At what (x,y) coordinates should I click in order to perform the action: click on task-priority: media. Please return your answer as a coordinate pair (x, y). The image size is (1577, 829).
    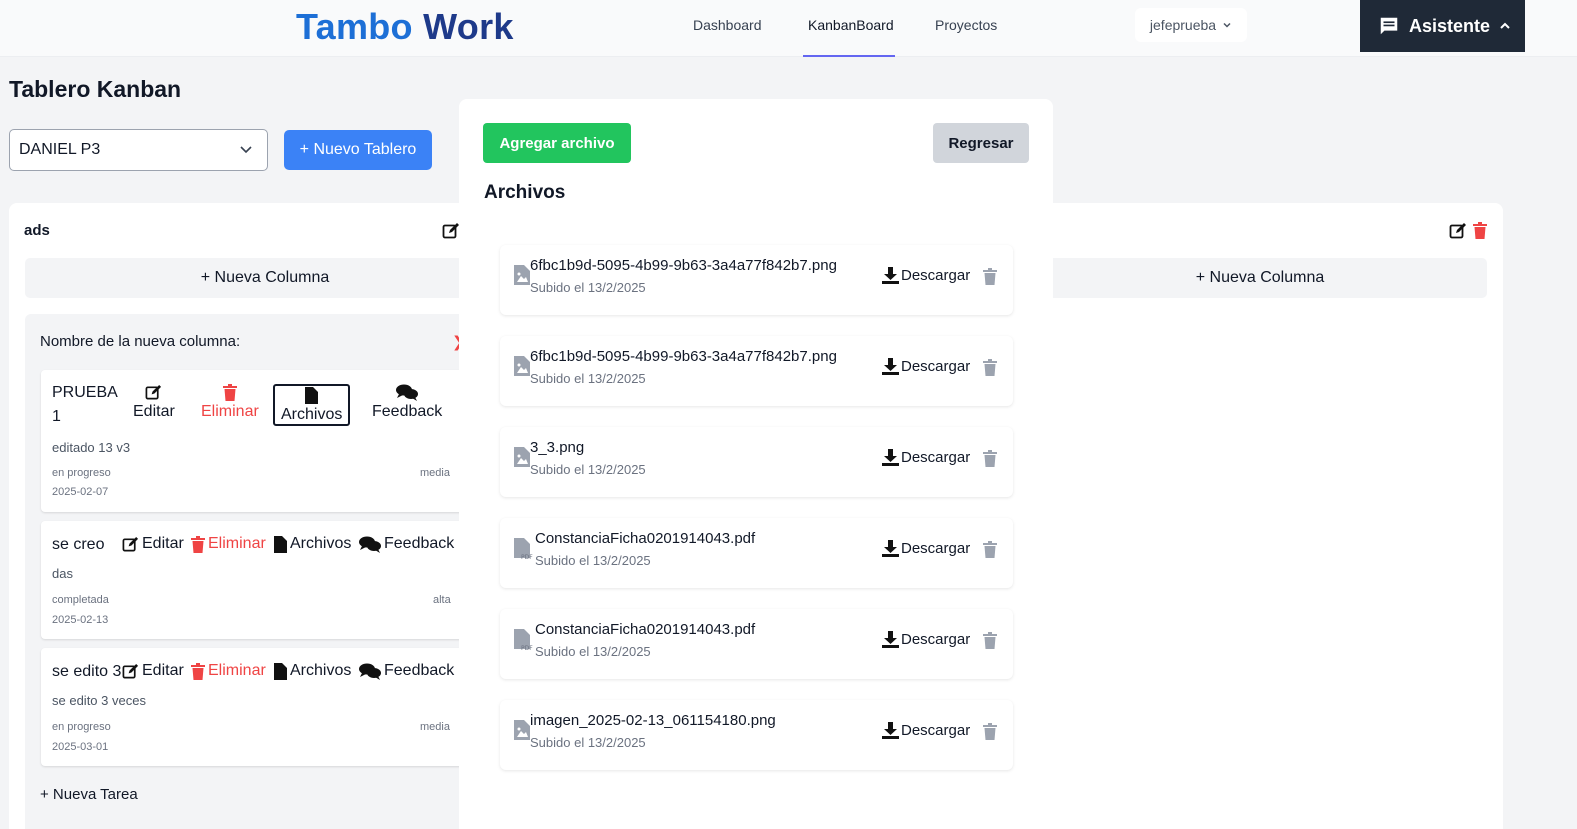
    Looking at the image, I should click on (435, 473).